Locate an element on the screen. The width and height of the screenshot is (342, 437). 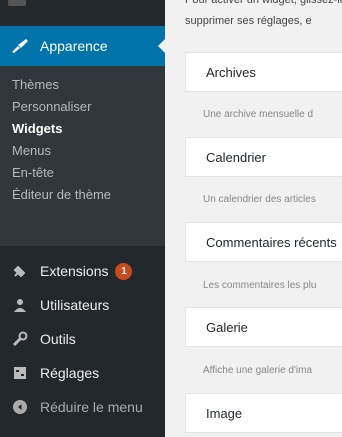
widget-description: Un calendrier des articles is located at coordinates (259, 199).